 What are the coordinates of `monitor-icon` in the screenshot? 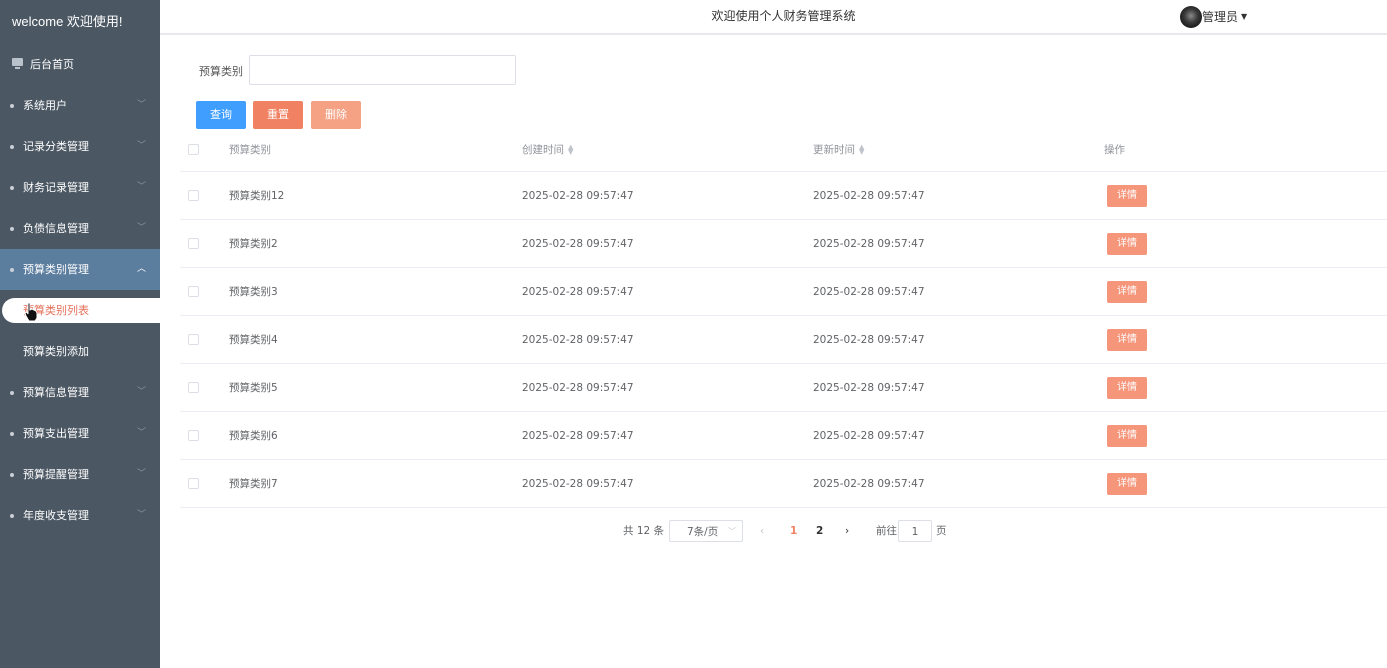 It's located at (17, 63).